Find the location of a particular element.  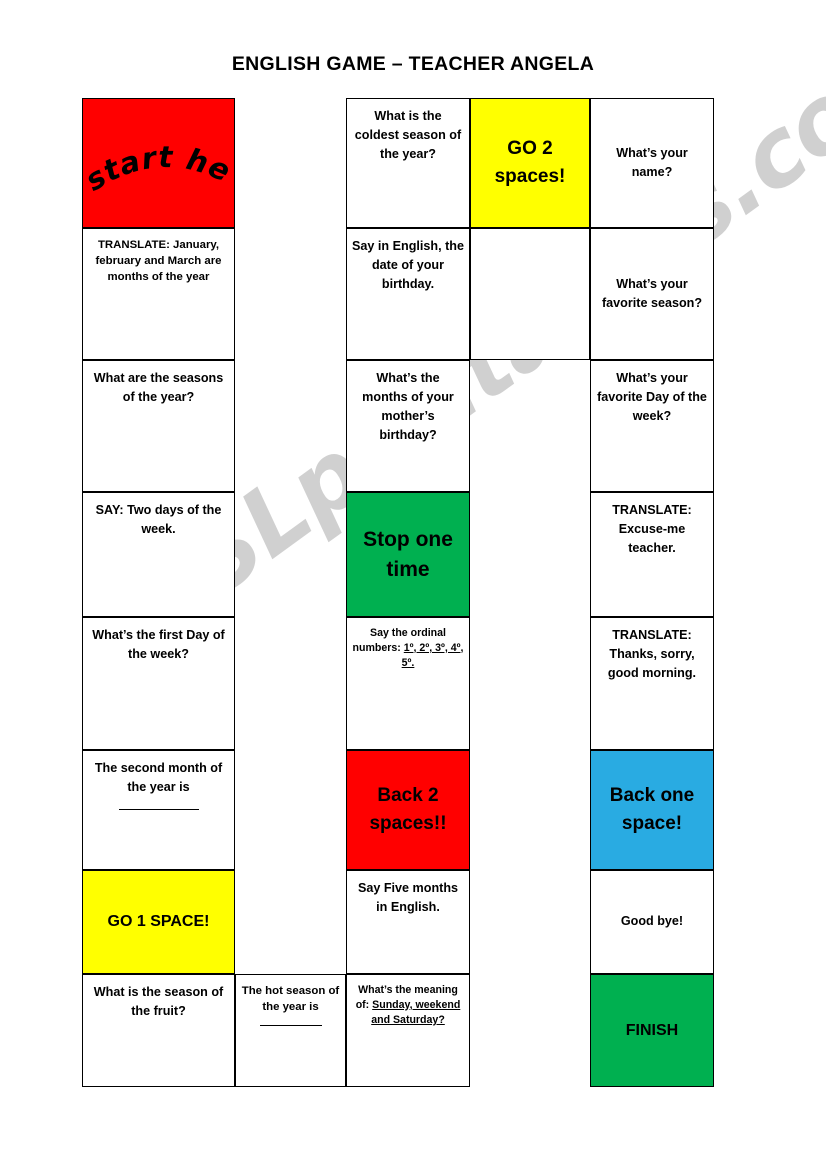

board-cell-go-2-spaces: GO 2 spaces! is located at coordinates (530, 163).